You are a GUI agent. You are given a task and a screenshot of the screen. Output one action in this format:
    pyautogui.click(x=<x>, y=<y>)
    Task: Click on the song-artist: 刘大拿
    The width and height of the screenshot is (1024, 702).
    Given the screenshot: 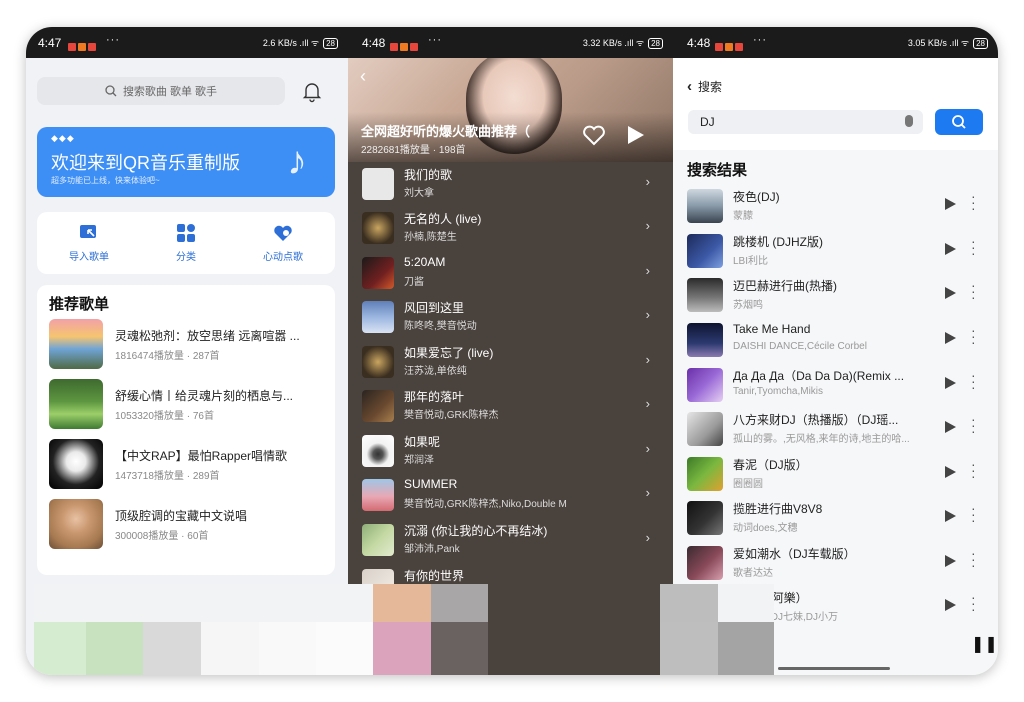 What is the action you would take?
    pyautogui.click(x=419, y=193)
    